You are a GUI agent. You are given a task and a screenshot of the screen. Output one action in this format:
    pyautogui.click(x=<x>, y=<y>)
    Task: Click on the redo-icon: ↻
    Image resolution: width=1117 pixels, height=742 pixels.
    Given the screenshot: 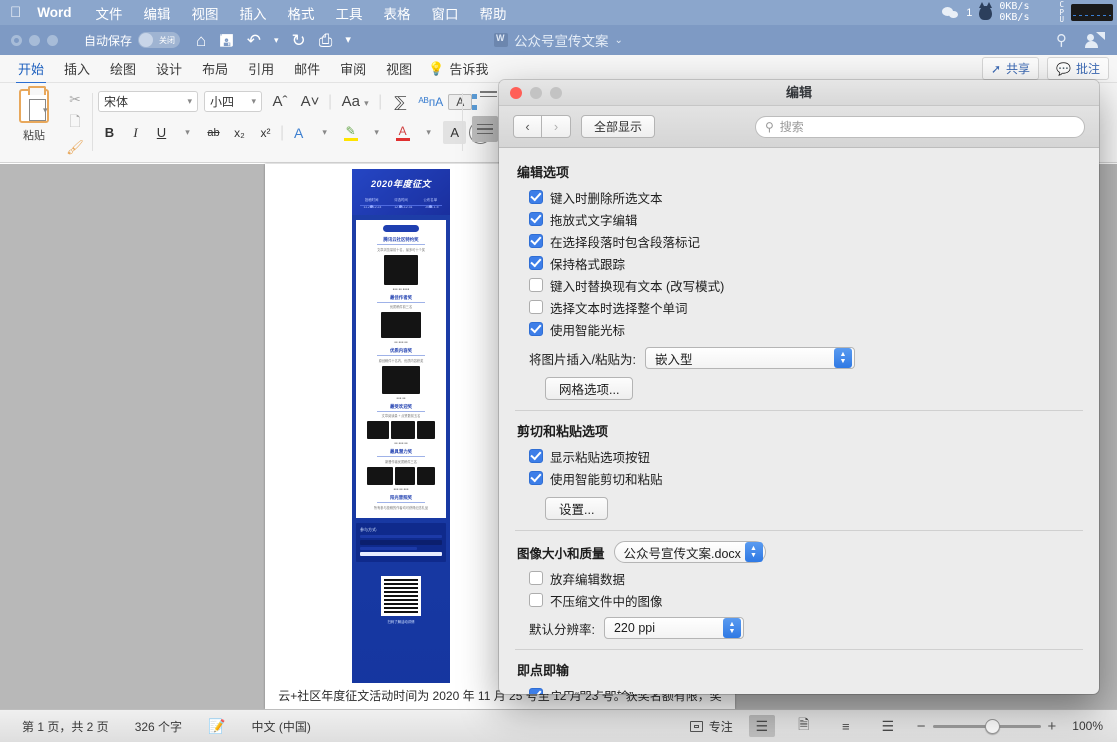 What is the action you would take?
    pyautogui.click(x=299, y=40)
    